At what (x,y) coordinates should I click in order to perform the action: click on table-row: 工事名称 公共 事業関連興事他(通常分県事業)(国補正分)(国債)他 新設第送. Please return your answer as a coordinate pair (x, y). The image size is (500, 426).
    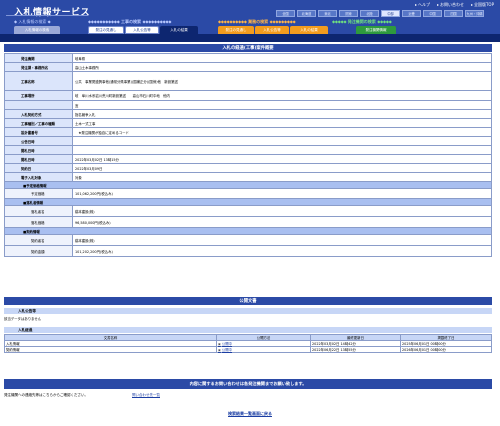
    Looking at the image, I should click on (248, 81).